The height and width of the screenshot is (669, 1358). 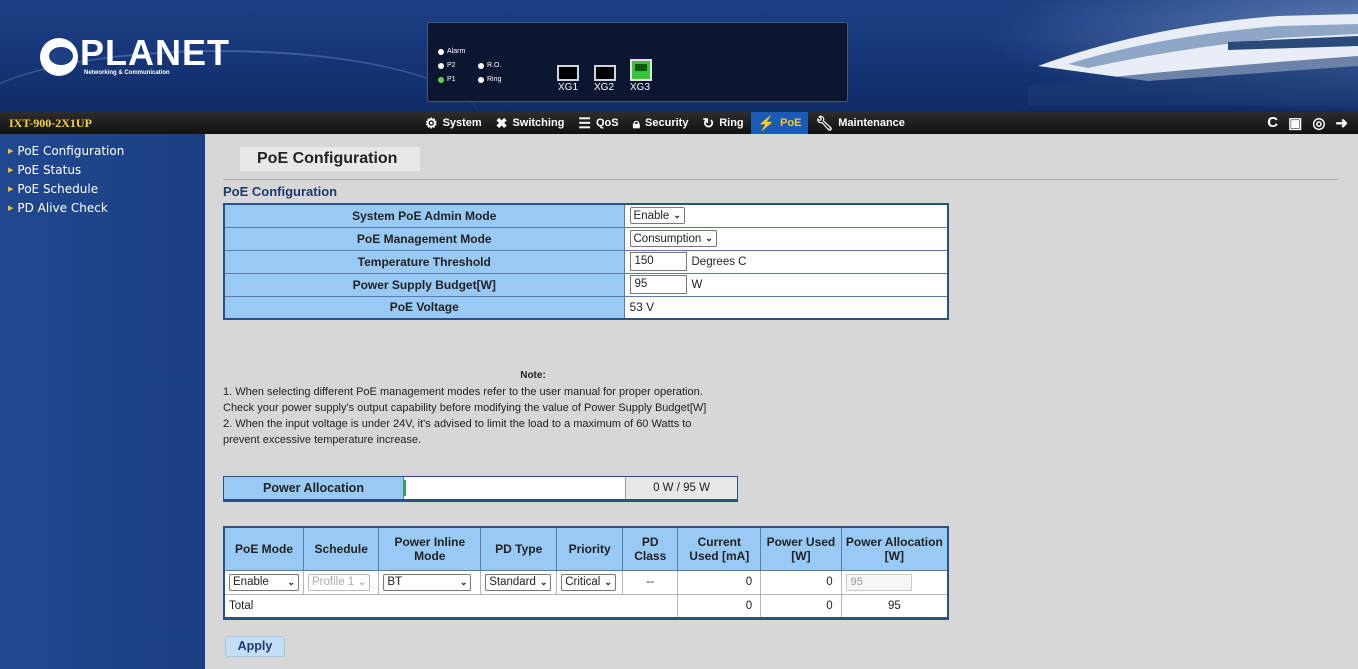 I want to click on port-label: XG2, so click(x=604, y=87).